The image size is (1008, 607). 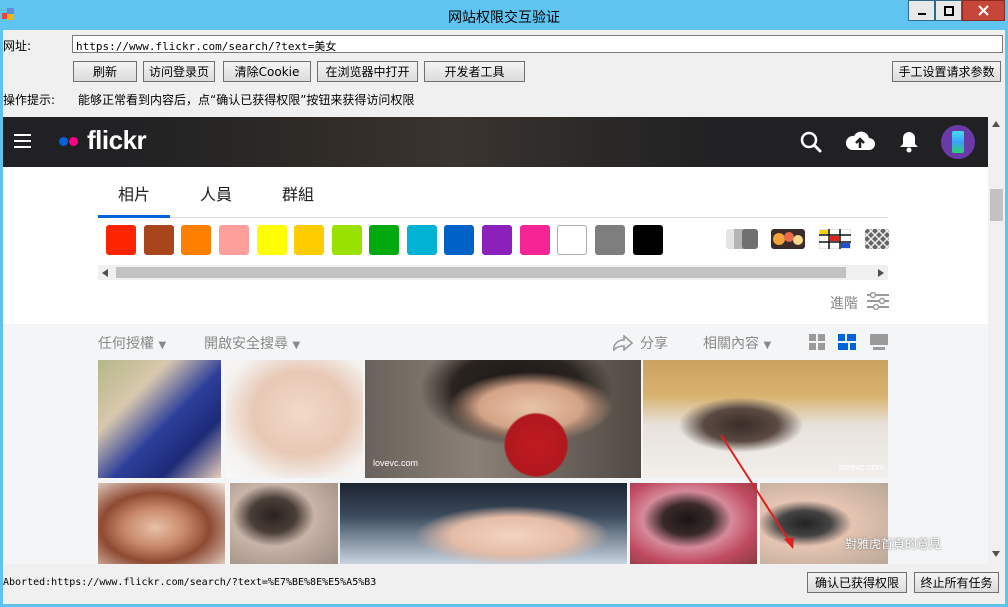 I want to click on refresh-button: 刷新, so click(x=105, y=71).